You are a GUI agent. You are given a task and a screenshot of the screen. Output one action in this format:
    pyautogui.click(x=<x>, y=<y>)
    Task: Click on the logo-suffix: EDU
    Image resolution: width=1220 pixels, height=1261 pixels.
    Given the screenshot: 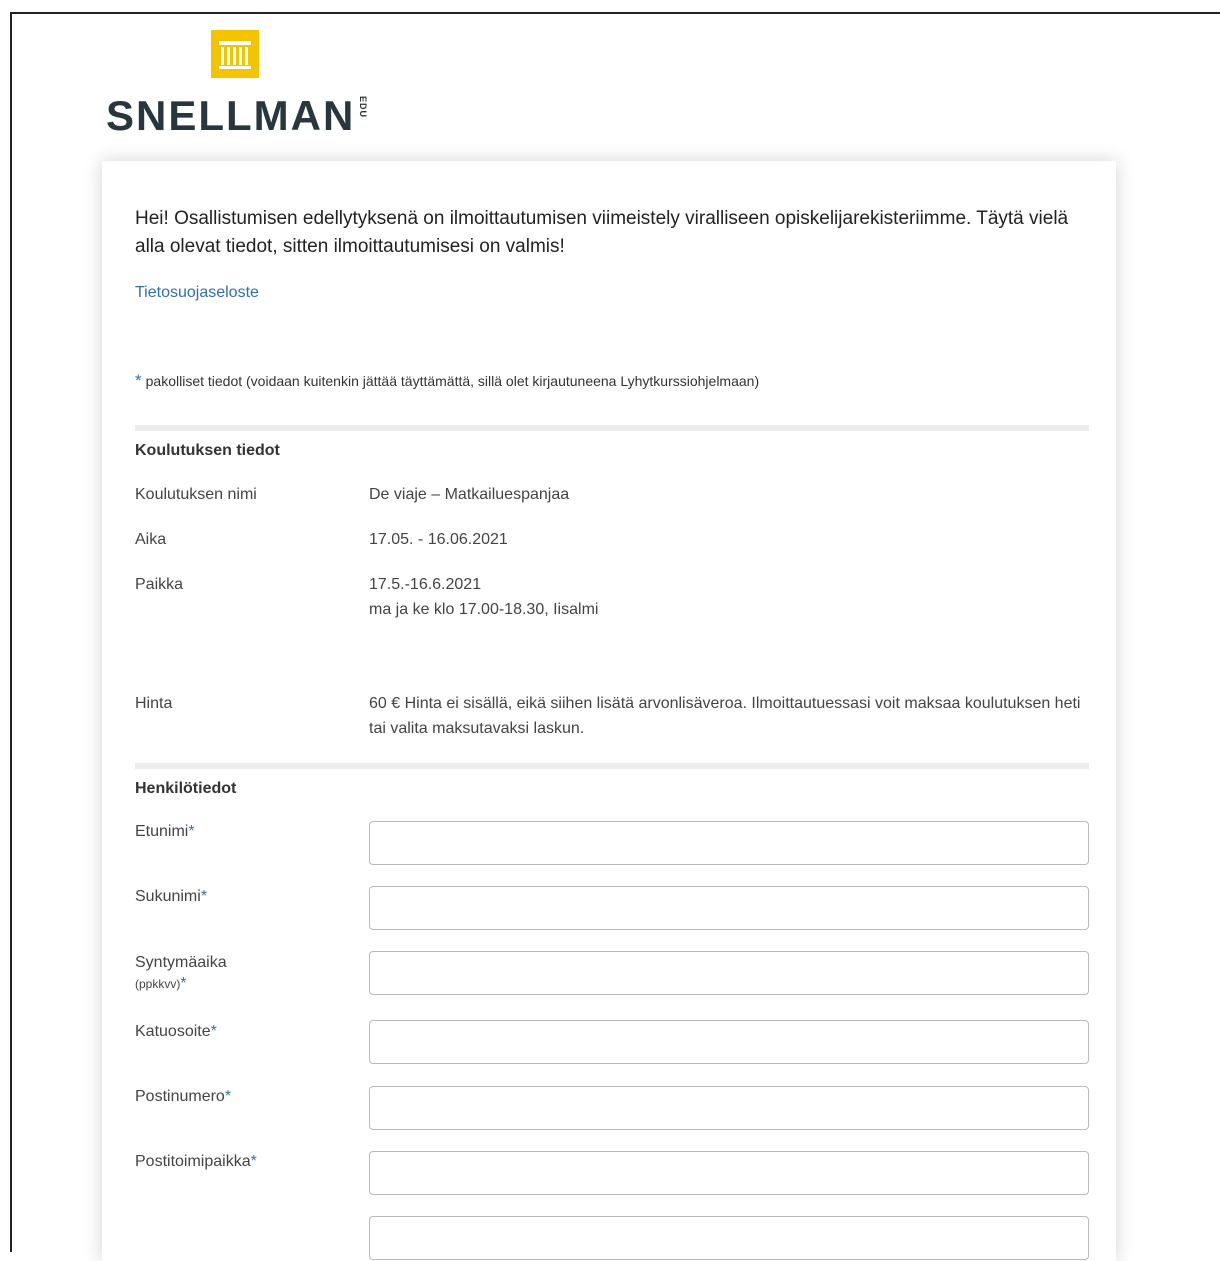 What is the action you would take?
    pyautogui.click(x=363, y=107)
    